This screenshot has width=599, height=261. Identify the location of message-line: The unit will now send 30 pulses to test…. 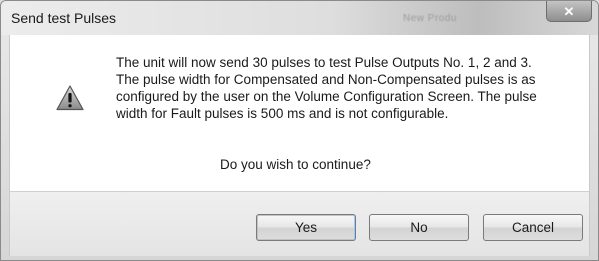
(324, 62).